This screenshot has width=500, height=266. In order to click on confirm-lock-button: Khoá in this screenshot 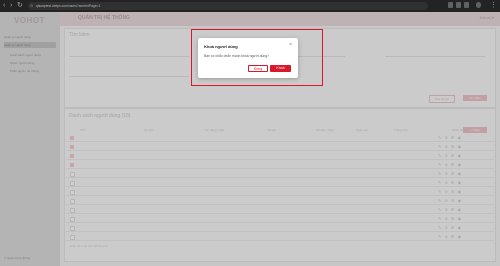, I will do `click(280, 68)`.